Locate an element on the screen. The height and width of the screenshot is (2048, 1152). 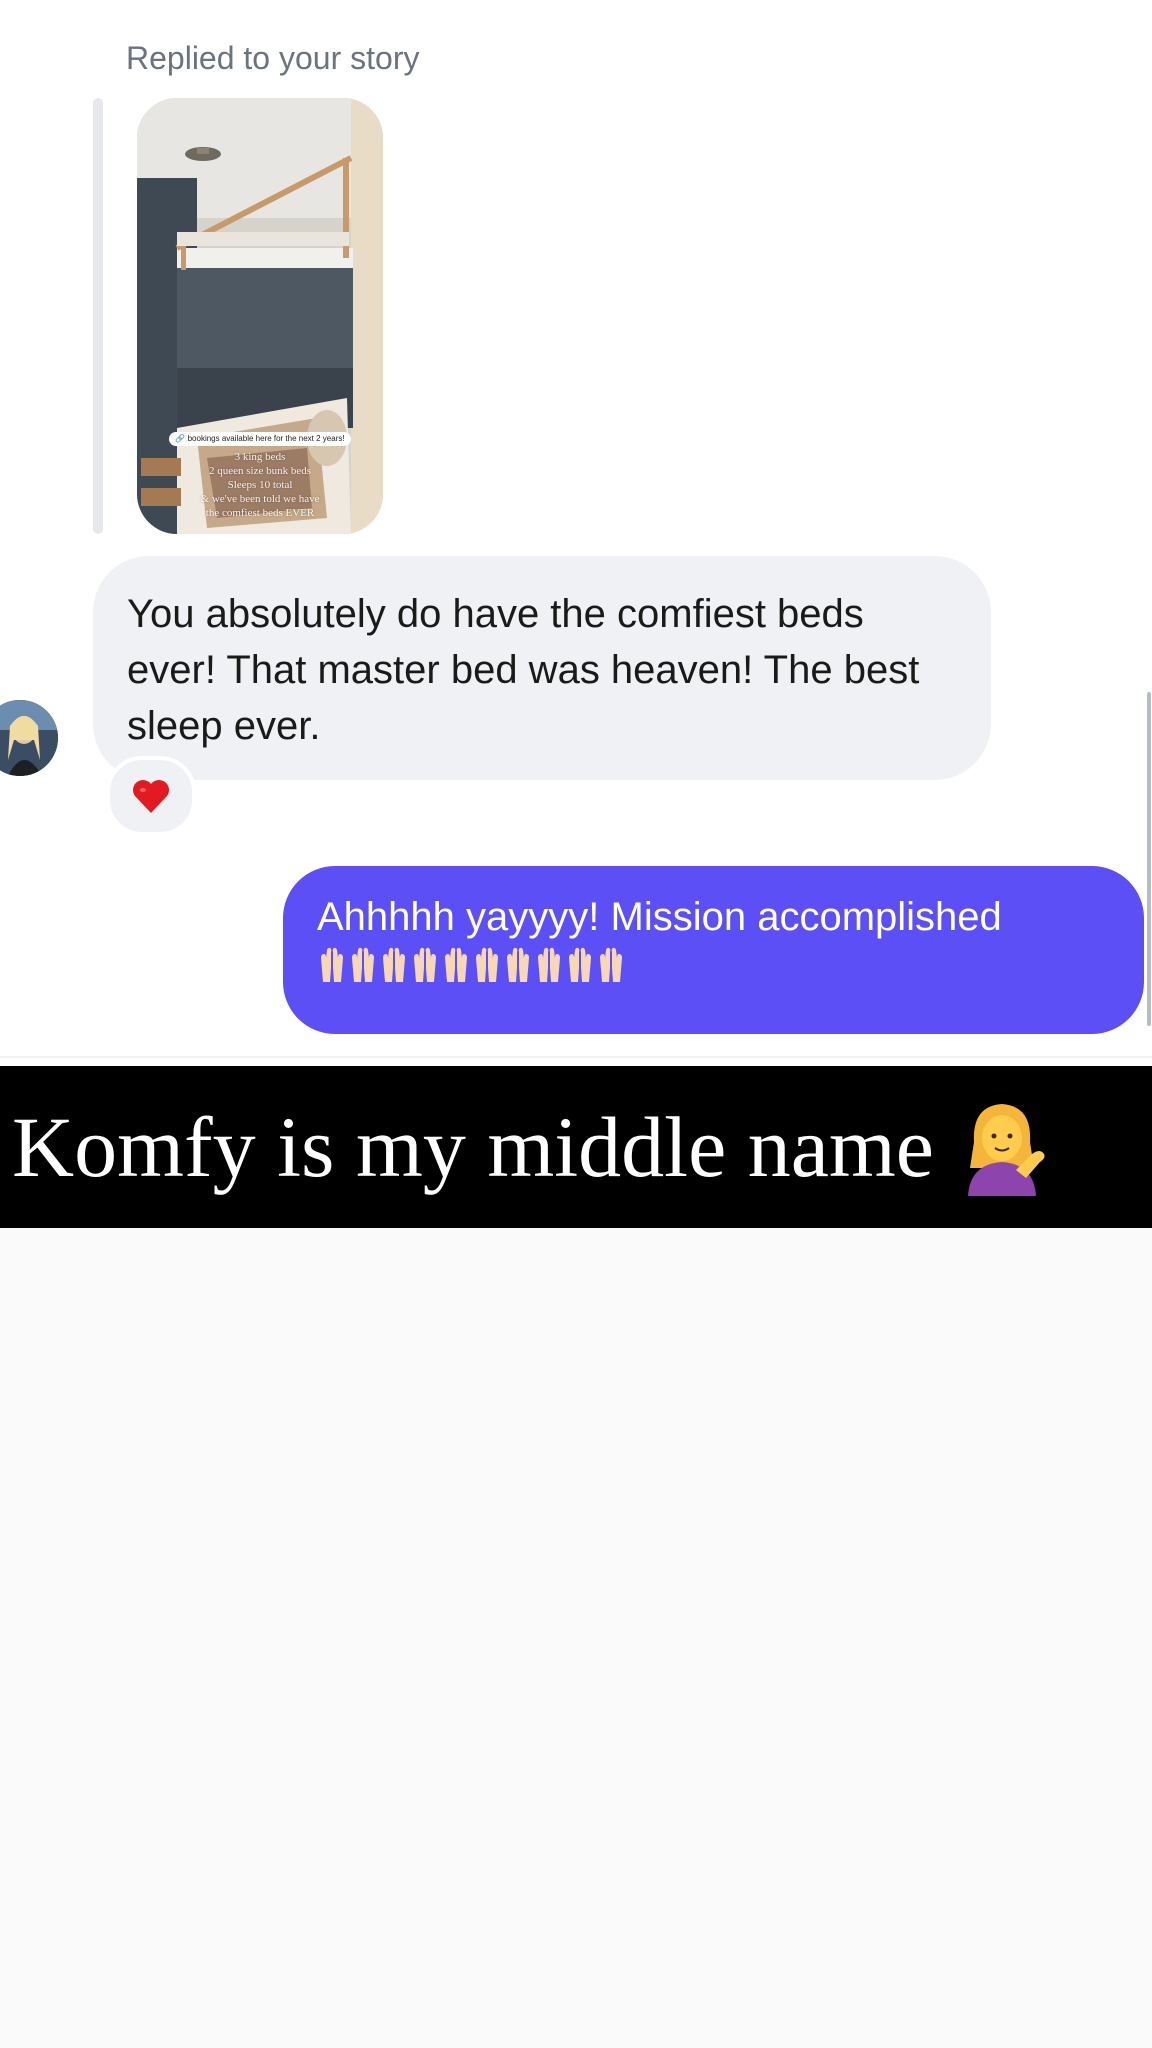
avatar is located at coordinates (29, 738).